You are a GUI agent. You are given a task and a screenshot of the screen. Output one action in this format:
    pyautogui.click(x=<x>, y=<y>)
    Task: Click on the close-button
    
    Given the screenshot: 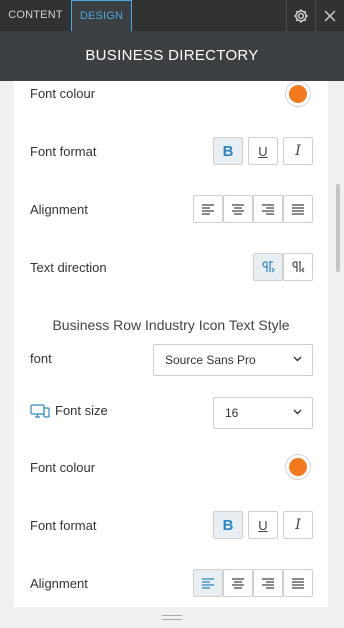 What is the action you would take?
    pyautogui.click(x=329, y=15)
    